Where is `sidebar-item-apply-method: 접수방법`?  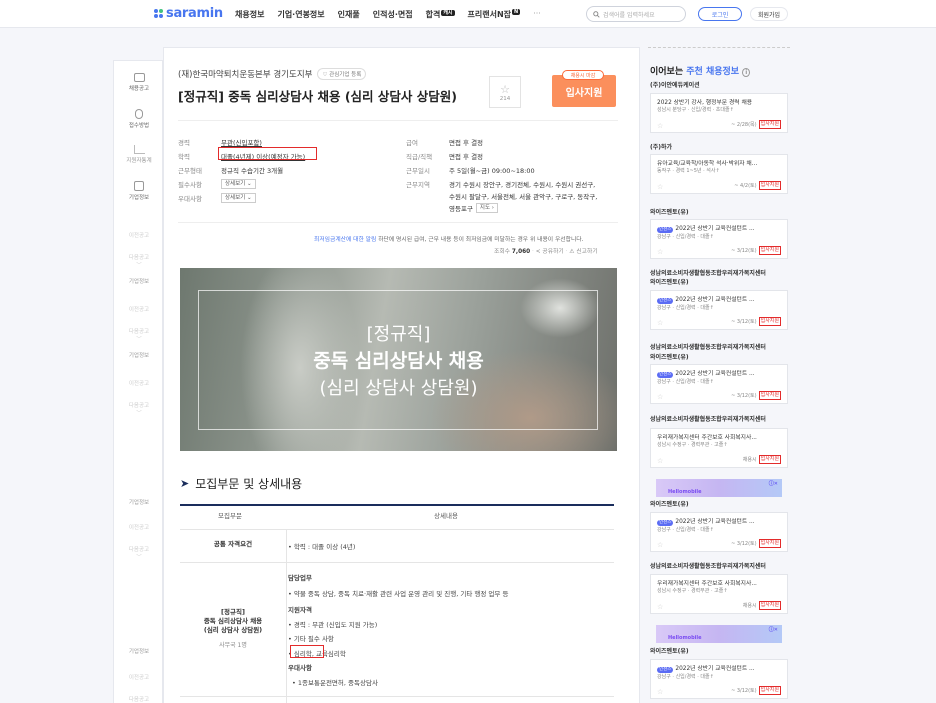 sidebar-item-apply-method: 접수방법 is located at coordinates (139, 119).